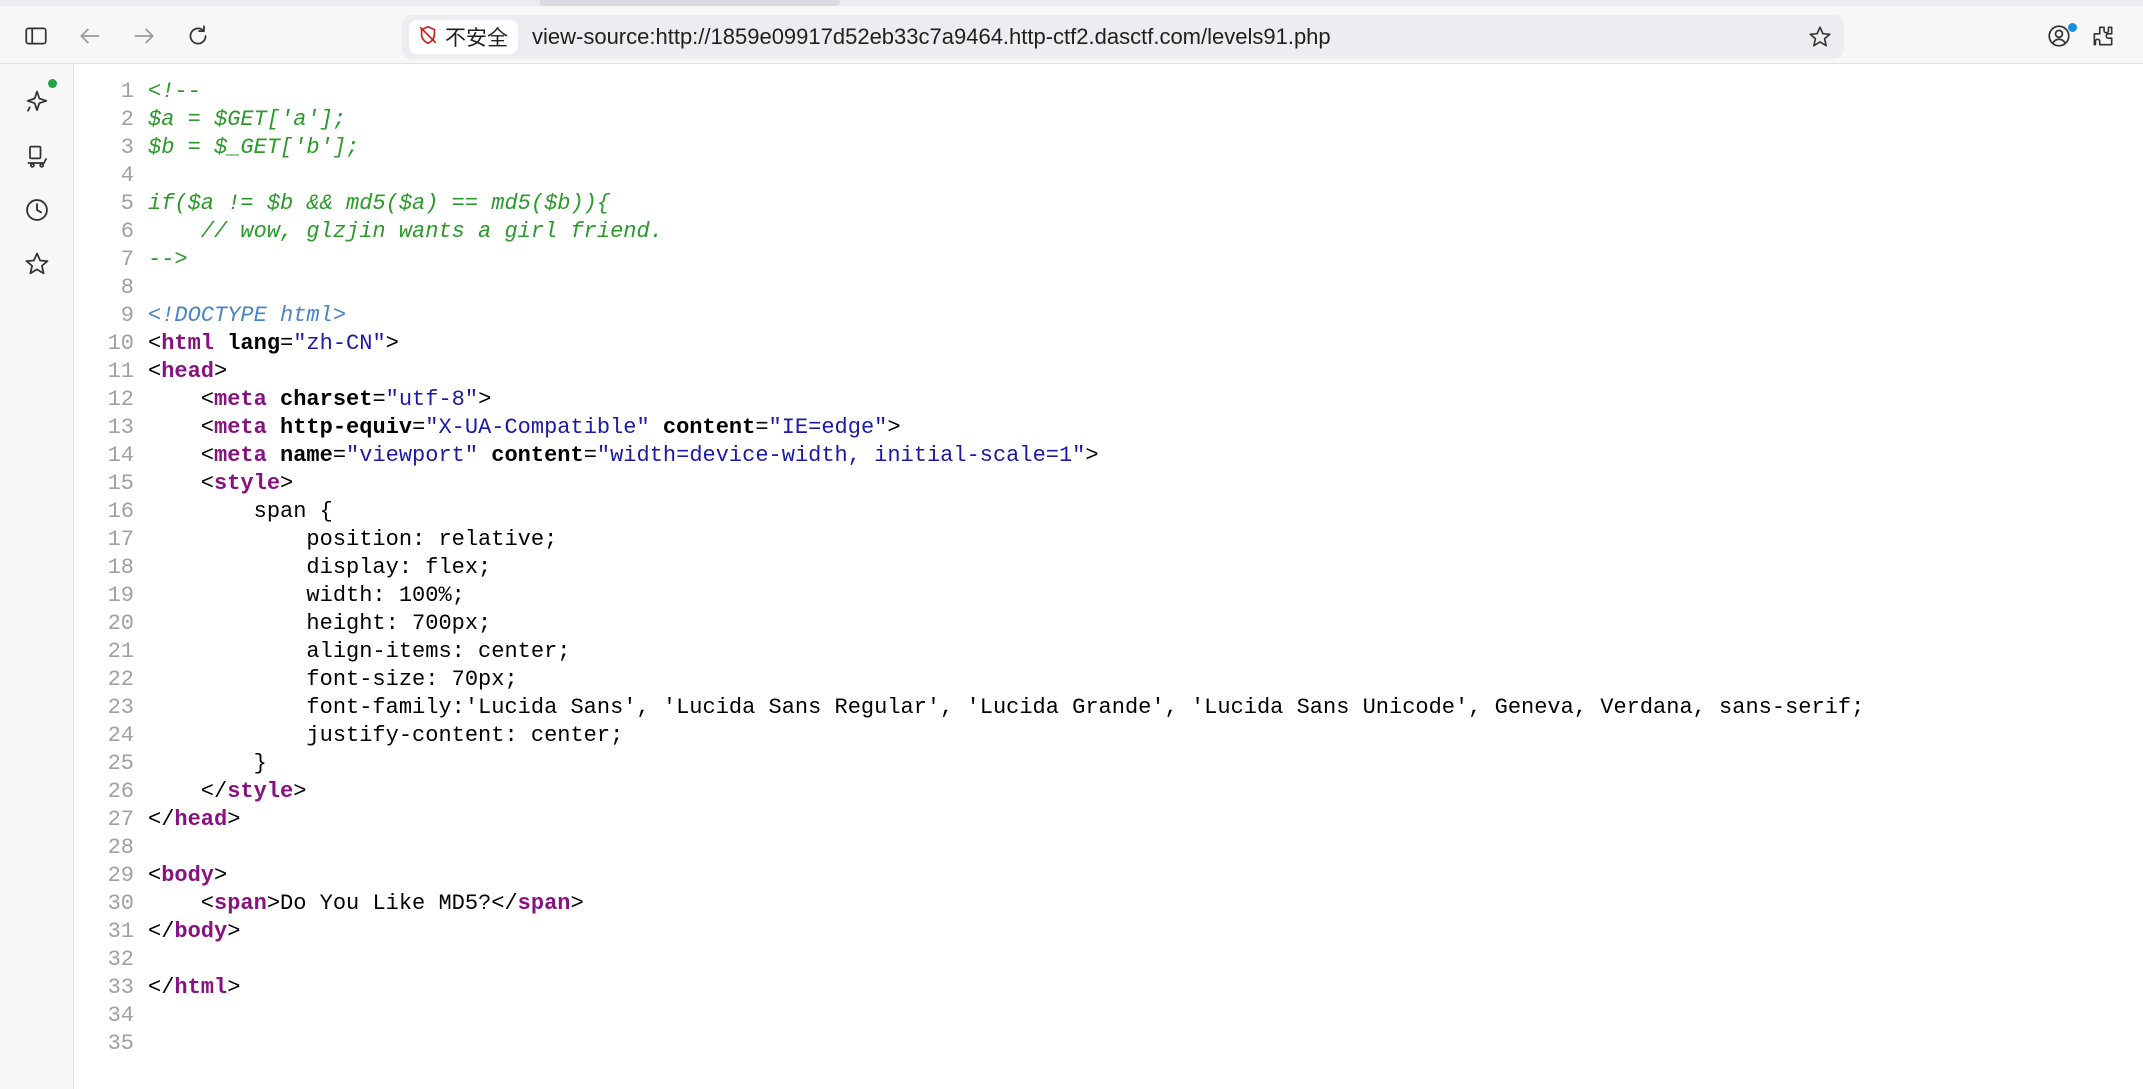  I want to click on line-number: 5, so click(127, 203).